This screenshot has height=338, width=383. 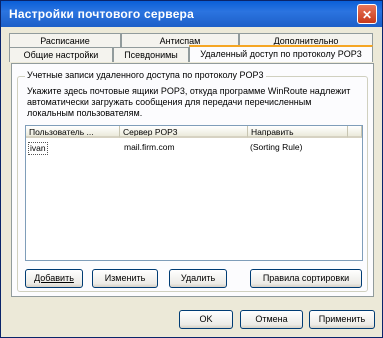 I want to click on edit-button-label: Изменить, so click(x=125, y=278).